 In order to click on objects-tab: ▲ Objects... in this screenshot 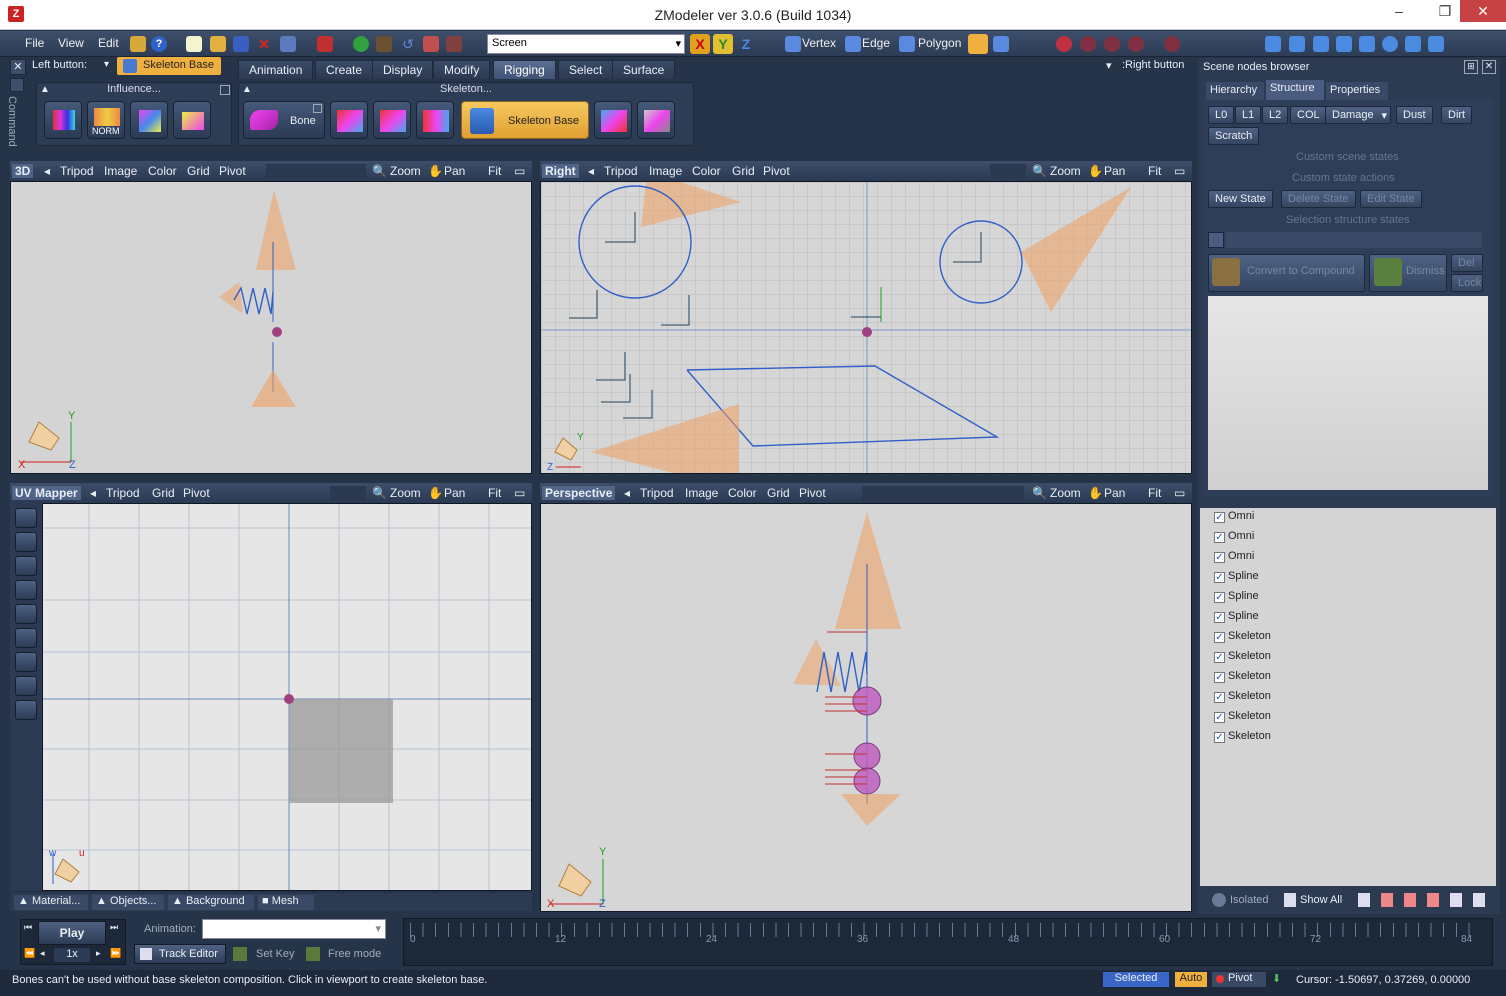, I will do `click(128, 902)`.